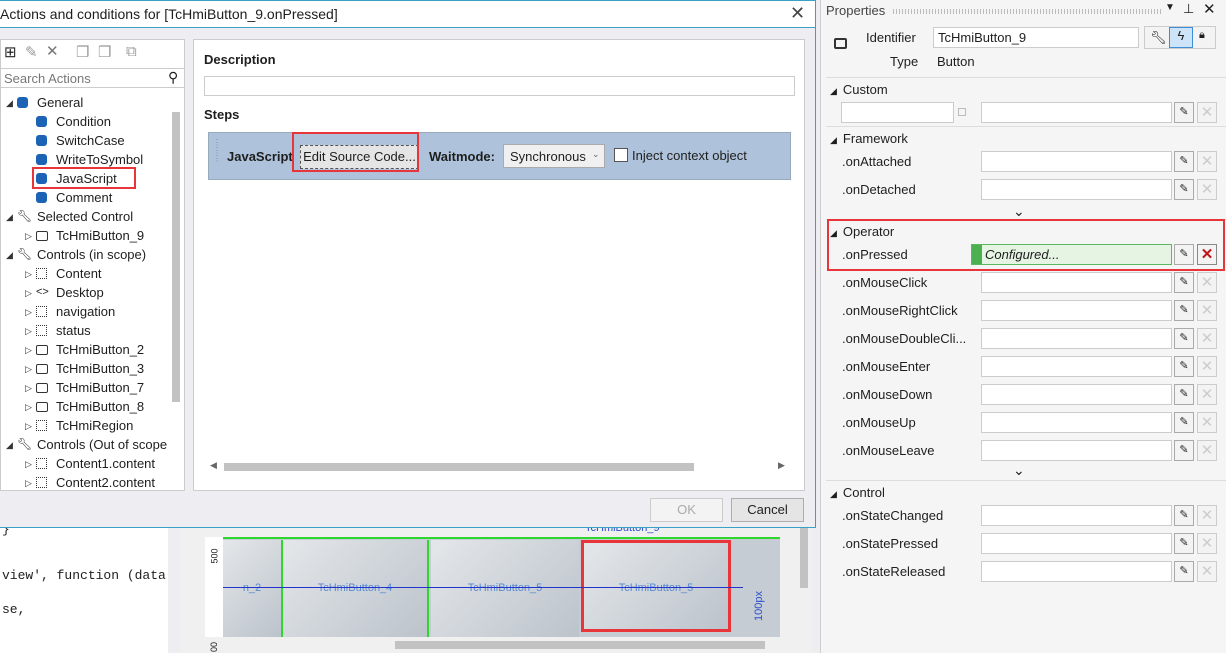 This screenshot has height=653, width=1226. Describe the element at coordinates (499, 467) in the screenshot. I see `steps-hscrollbar: ◀ ▶` at that location.